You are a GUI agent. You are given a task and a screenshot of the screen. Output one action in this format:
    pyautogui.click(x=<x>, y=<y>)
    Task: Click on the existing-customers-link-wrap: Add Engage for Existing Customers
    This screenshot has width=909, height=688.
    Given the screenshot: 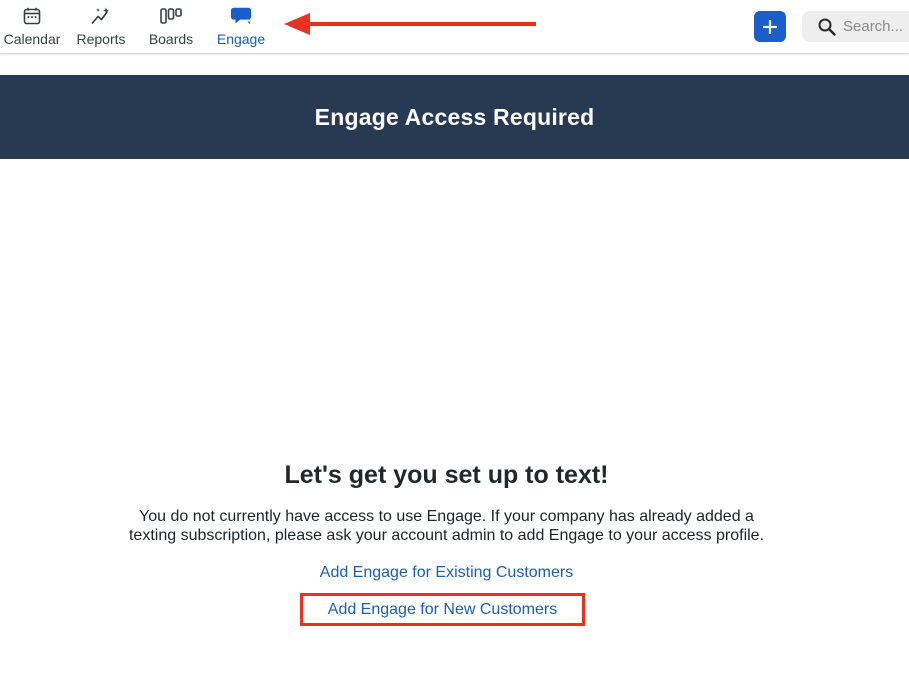 What is the action you would take?
    pyautogui.click(x=446, y=573)
    